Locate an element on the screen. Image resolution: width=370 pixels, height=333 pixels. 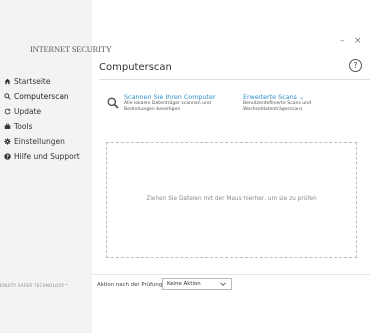
sidebar-item-label: Startseite is located at coordinates (32, 81).